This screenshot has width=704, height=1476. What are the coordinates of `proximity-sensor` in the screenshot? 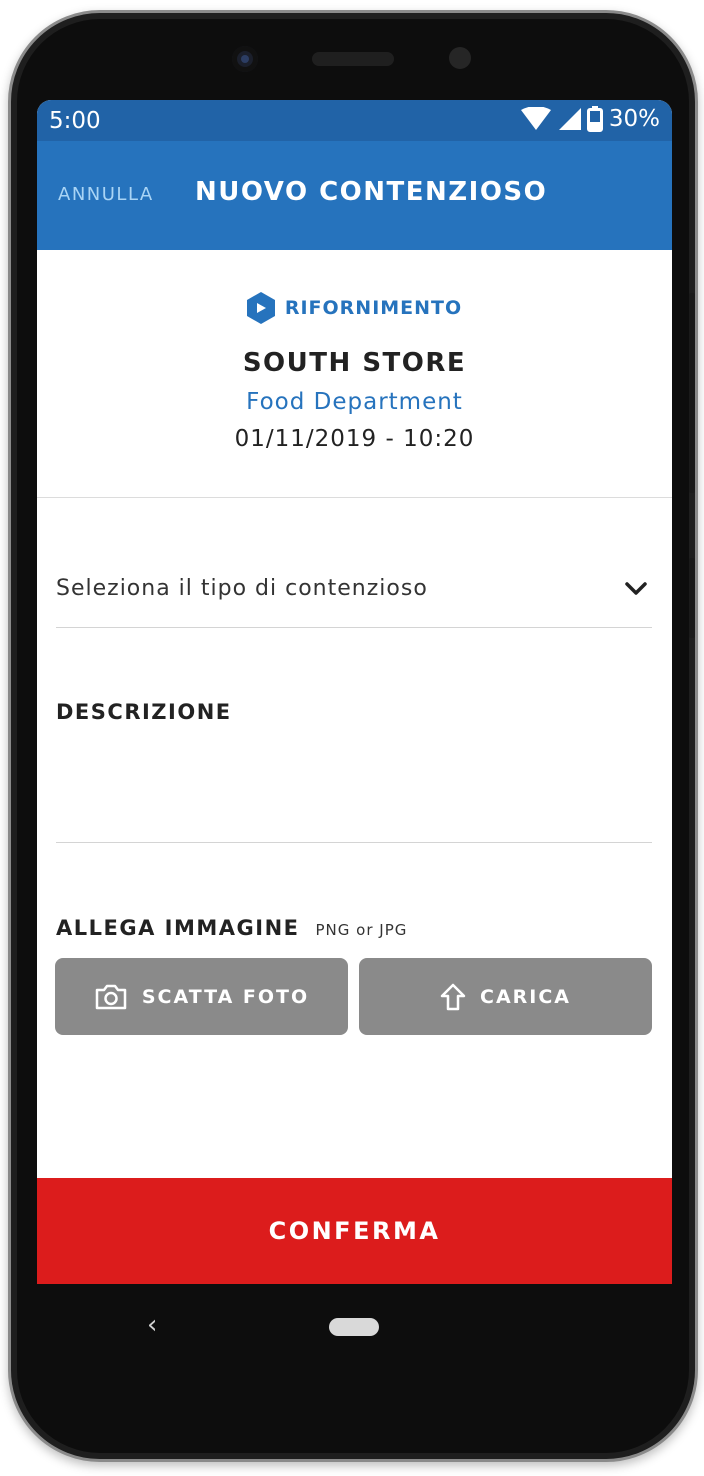 It's located at (460, 58).